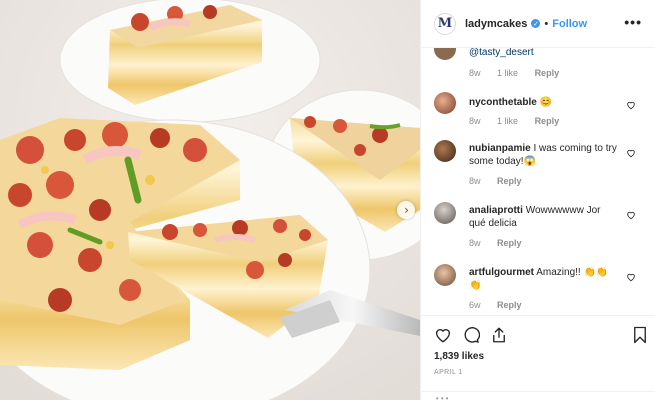  What do you see at coordinates (496, 24) in the screenshot?
I see `author-username: ladymcakes` at bounding box center [496, 24].